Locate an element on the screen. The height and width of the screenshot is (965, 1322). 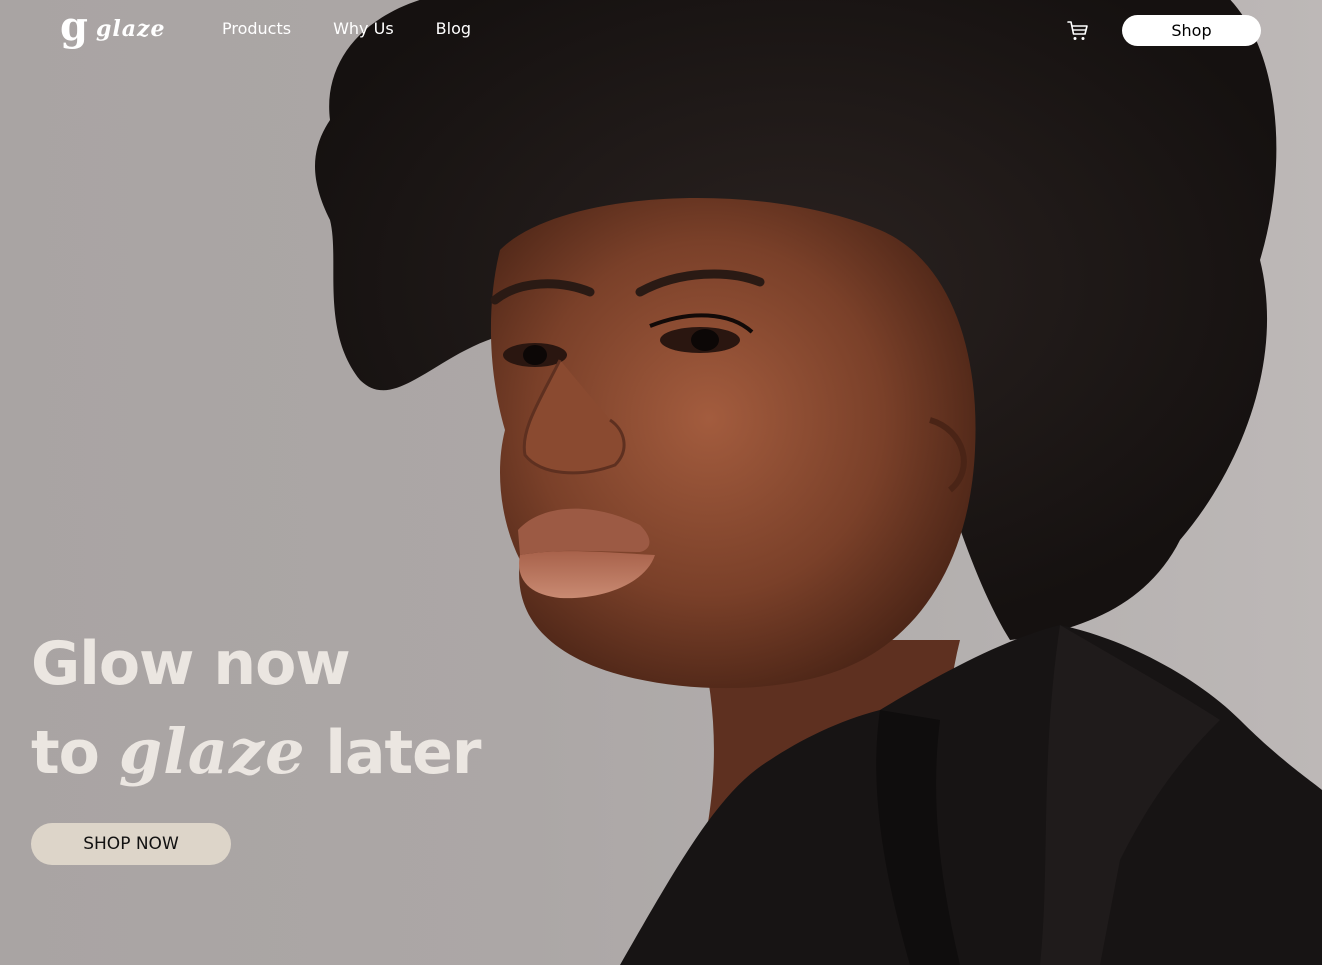
nav-link-blog: Blog is located at coordinates (453, 28).